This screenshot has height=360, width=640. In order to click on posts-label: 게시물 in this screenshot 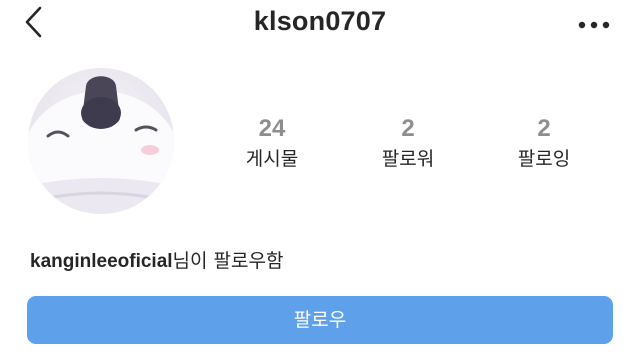, I will do `click(272, 159)`.